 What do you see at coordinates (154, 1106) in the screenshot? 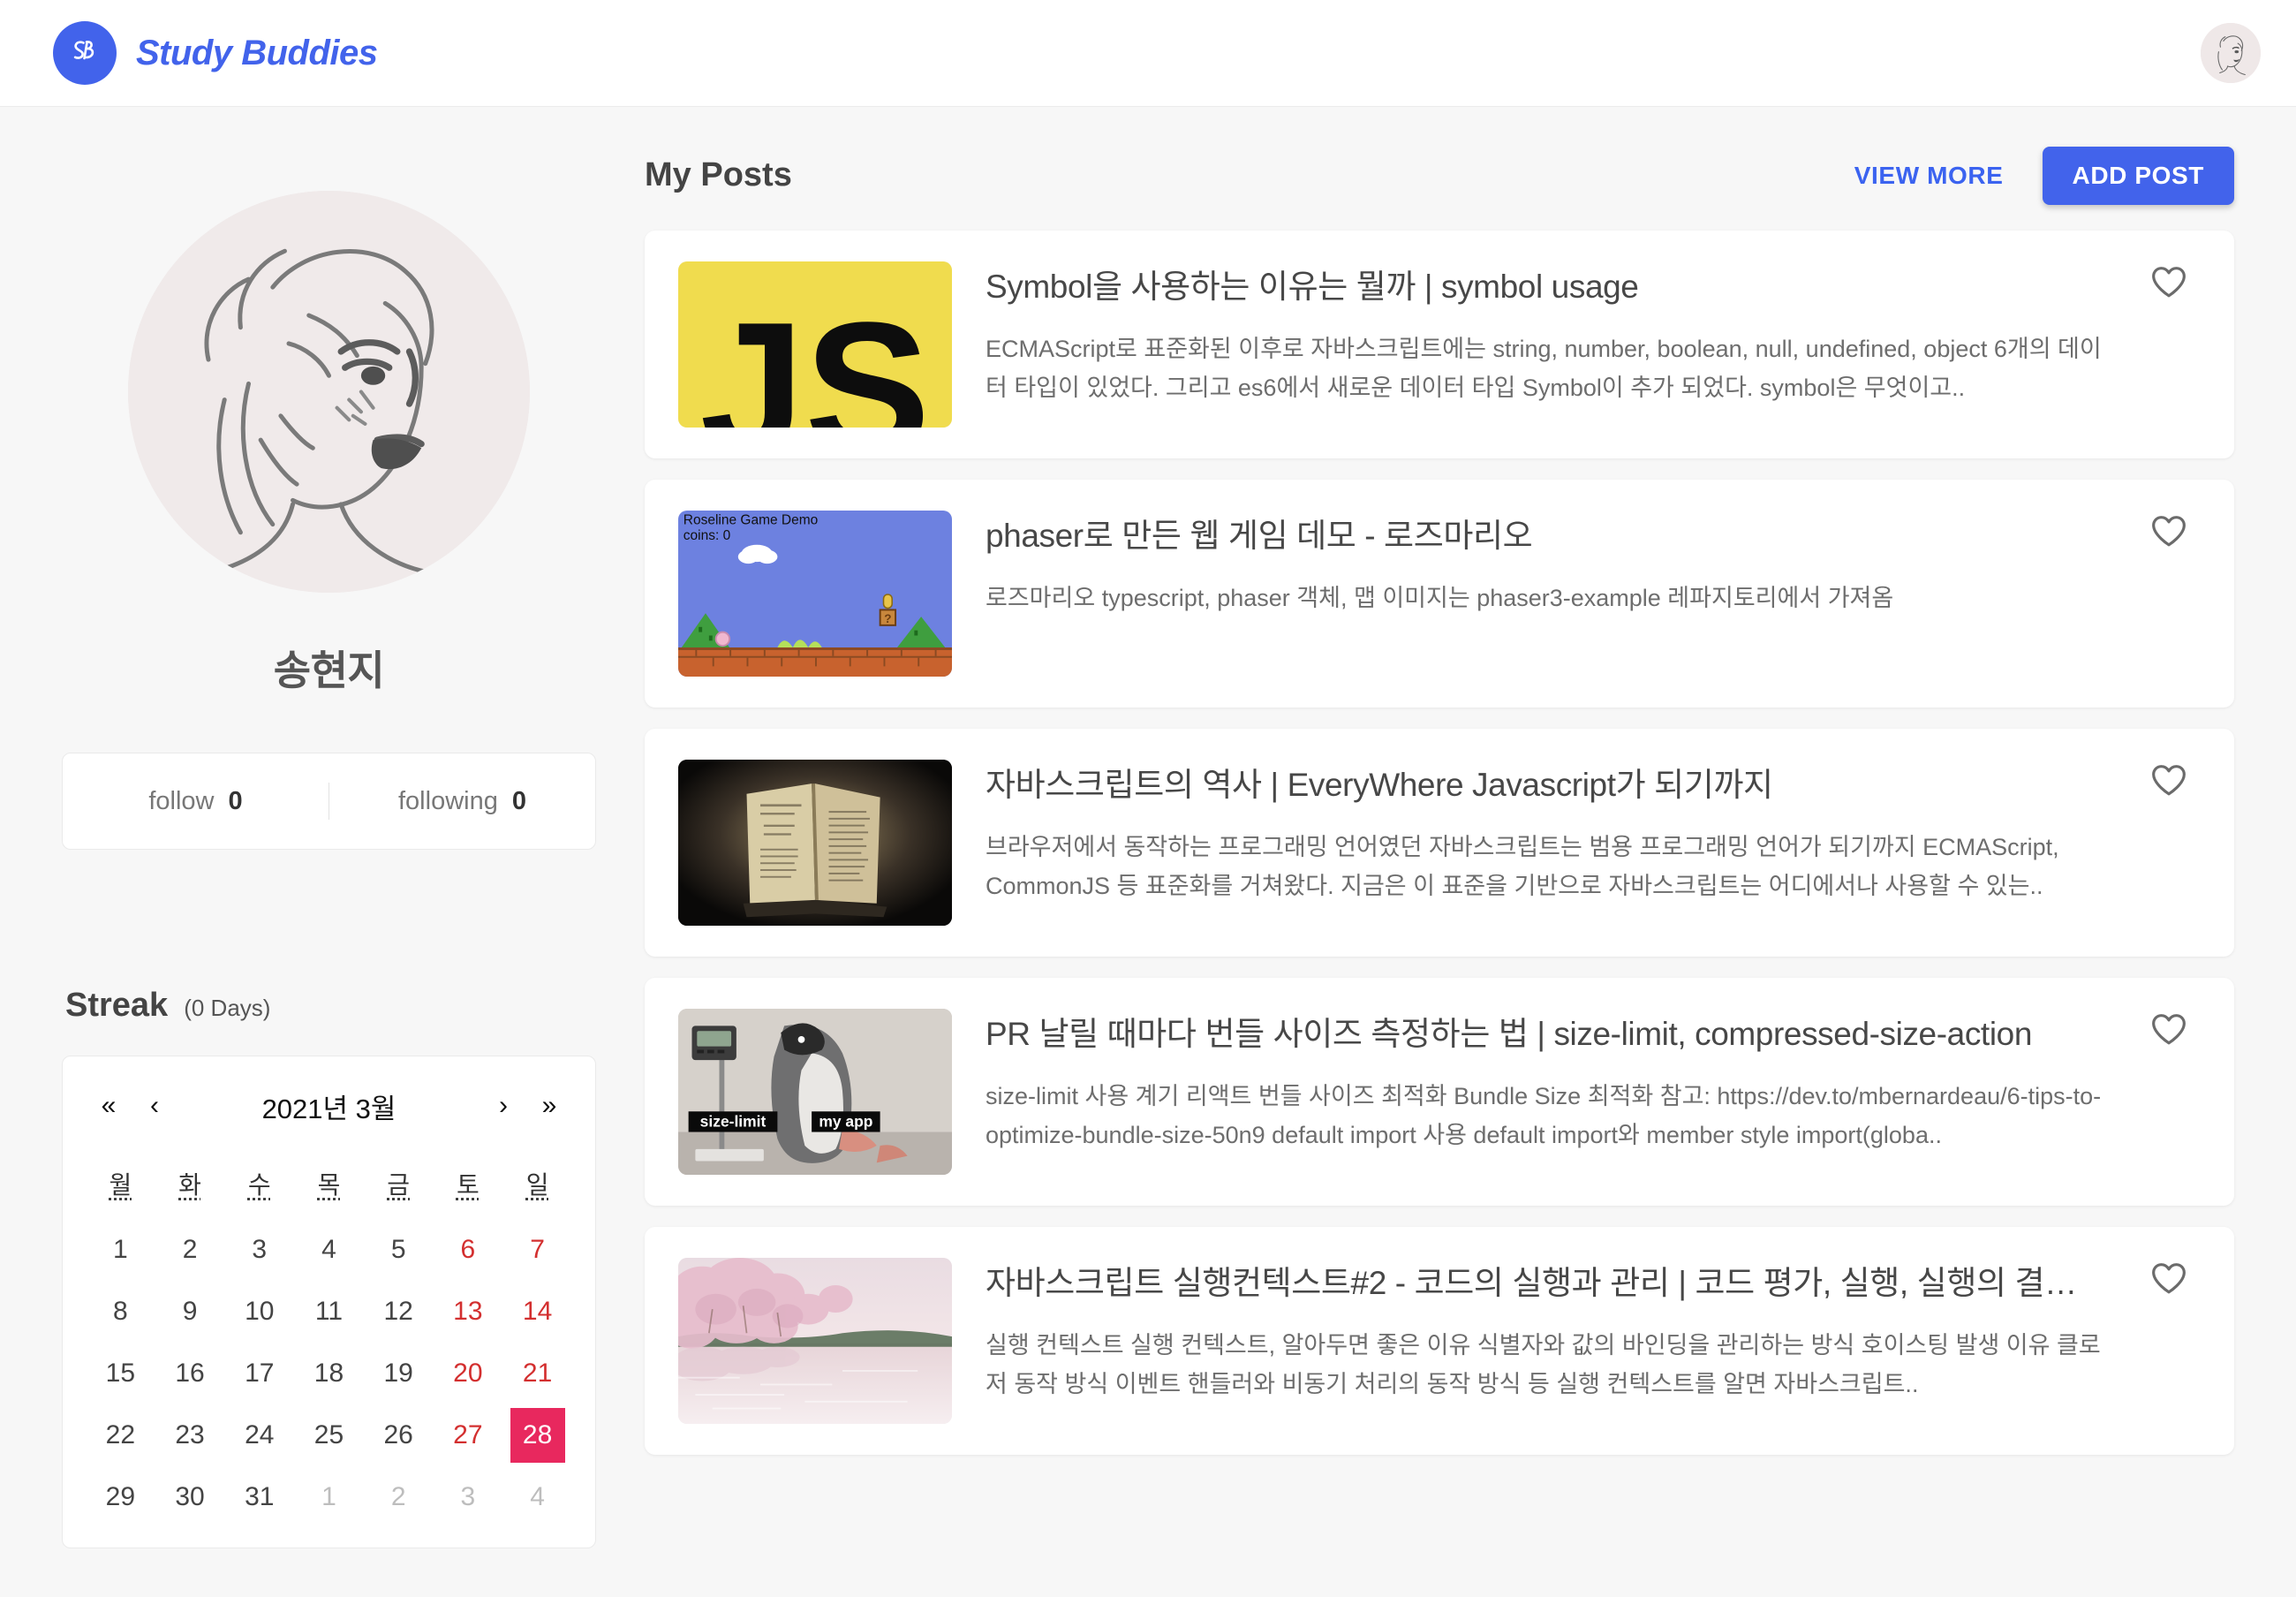
I see `calendar-prev-month-button: ‹` at bounding box center [154, 1106].